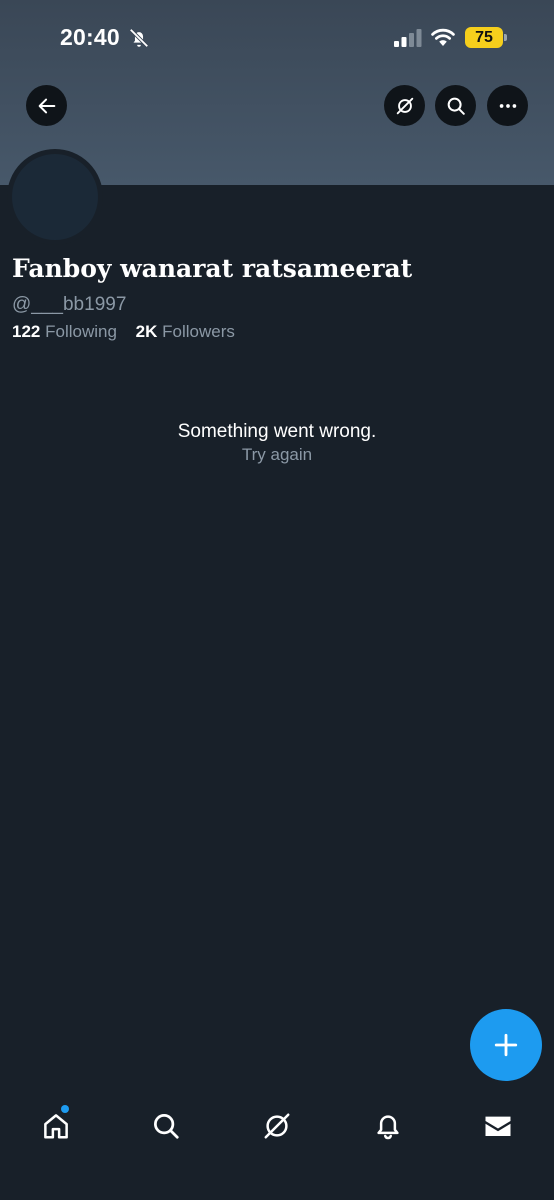 This screenshot has height=1200, width=554. I want to click on error-message: Something went wrong., so click(277, 431).